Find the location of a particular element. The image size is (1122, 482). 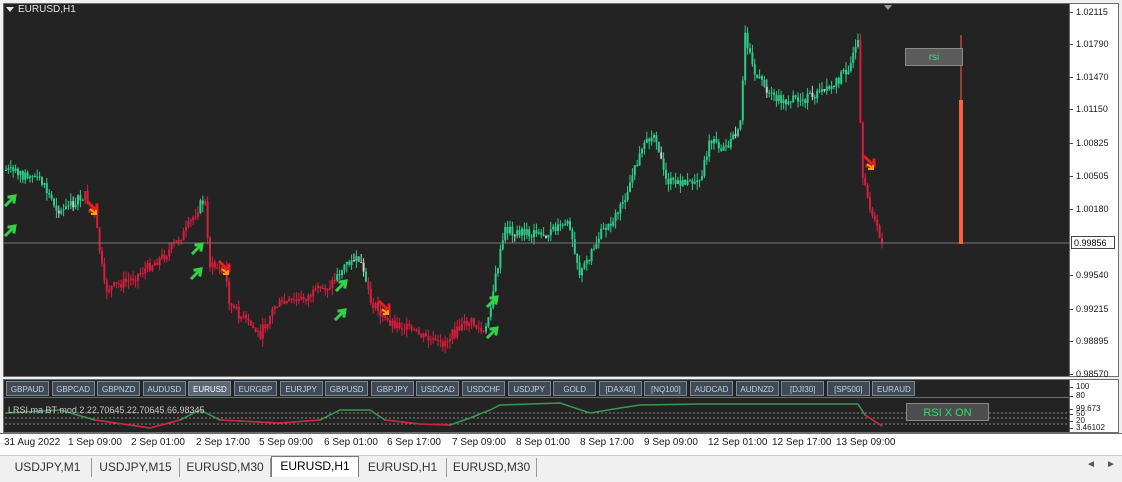

tab-usdjpy-m15: USDJPY,M15 is located at coordinates (136, 467).